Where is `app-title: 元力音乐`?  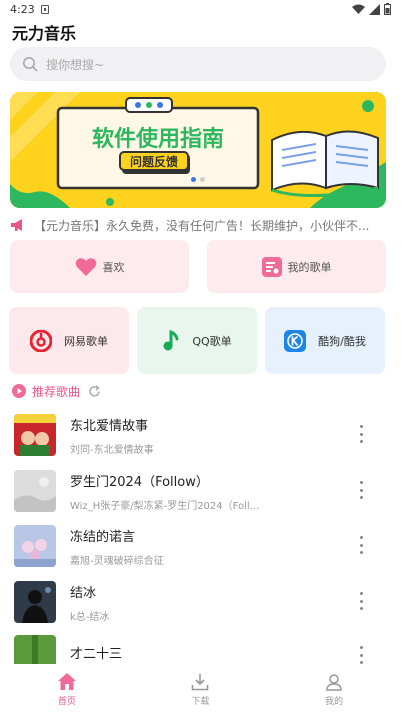 app-title: 元力音乐 is located at coordinates (44, 33).